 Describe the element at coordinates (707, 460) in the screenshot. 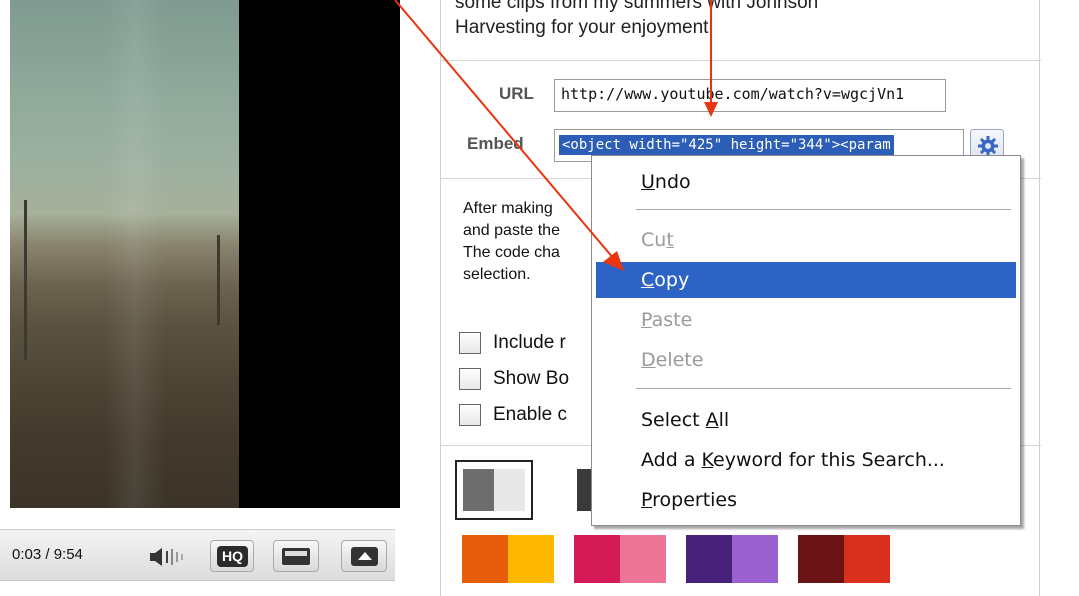

I see `menu-item-accesskey: K` at that location.